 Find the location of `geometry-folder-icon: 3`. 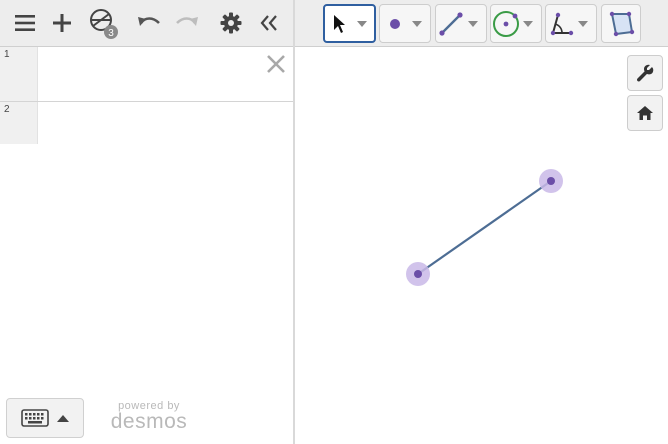

geometry-folder-icon: 3 is located at coordinates (104, 24).